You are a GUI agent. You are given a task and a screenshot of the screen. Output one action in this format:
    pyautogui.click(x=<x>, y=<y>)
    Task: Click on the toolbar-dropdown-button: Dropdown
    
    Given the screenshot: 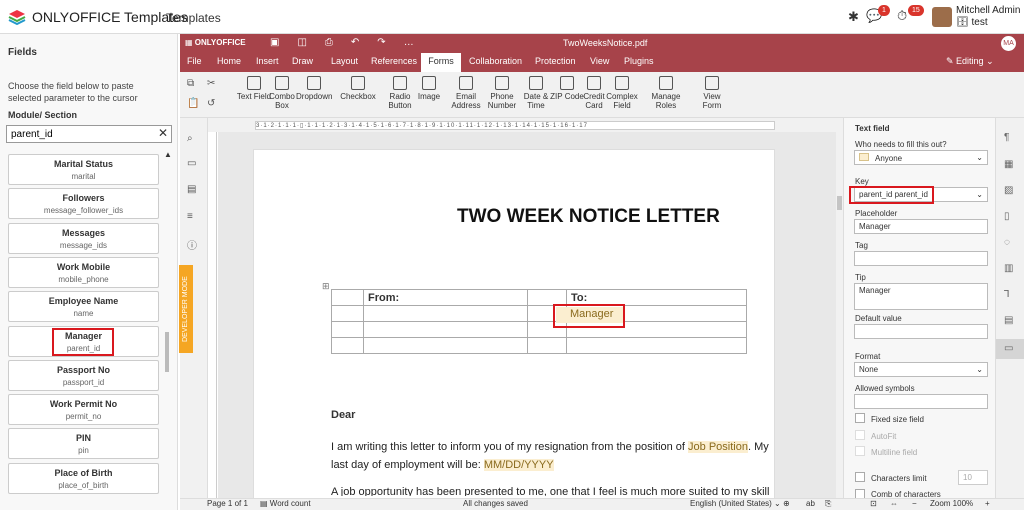 What is the action you would take?
    pyautogui.click(x=314, y=88)
    